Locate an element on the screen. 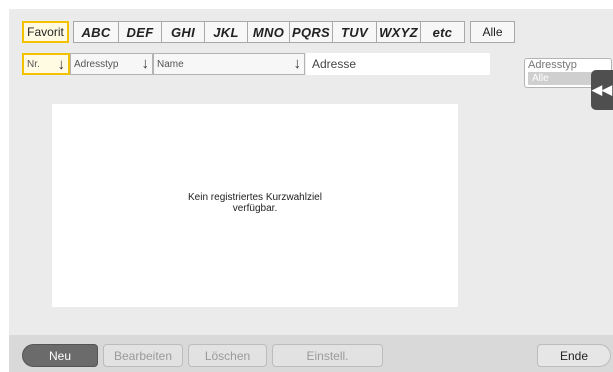  tab-wxyz: WXYZ is located at coordinates (398, 32).